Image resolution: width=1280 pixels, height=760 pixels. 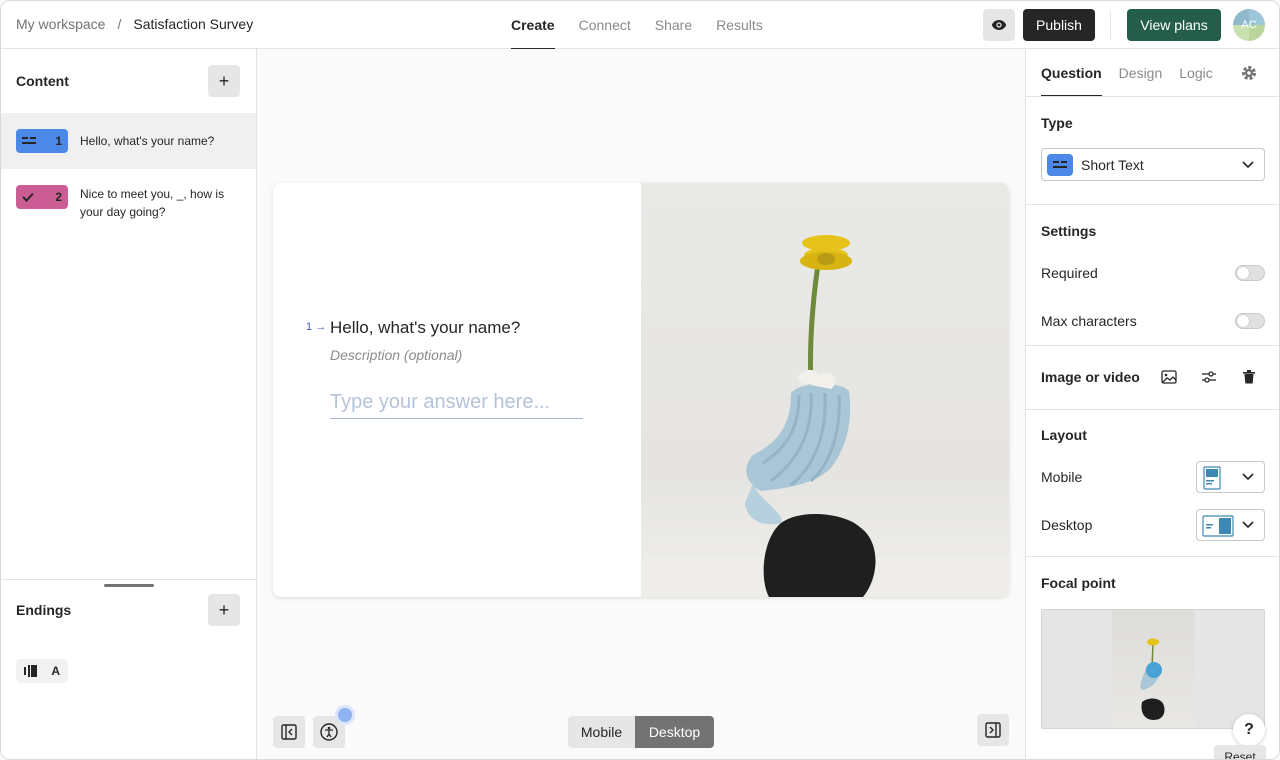 I want to click on view-plans-button: View plans, so click(x=1174, y=25).